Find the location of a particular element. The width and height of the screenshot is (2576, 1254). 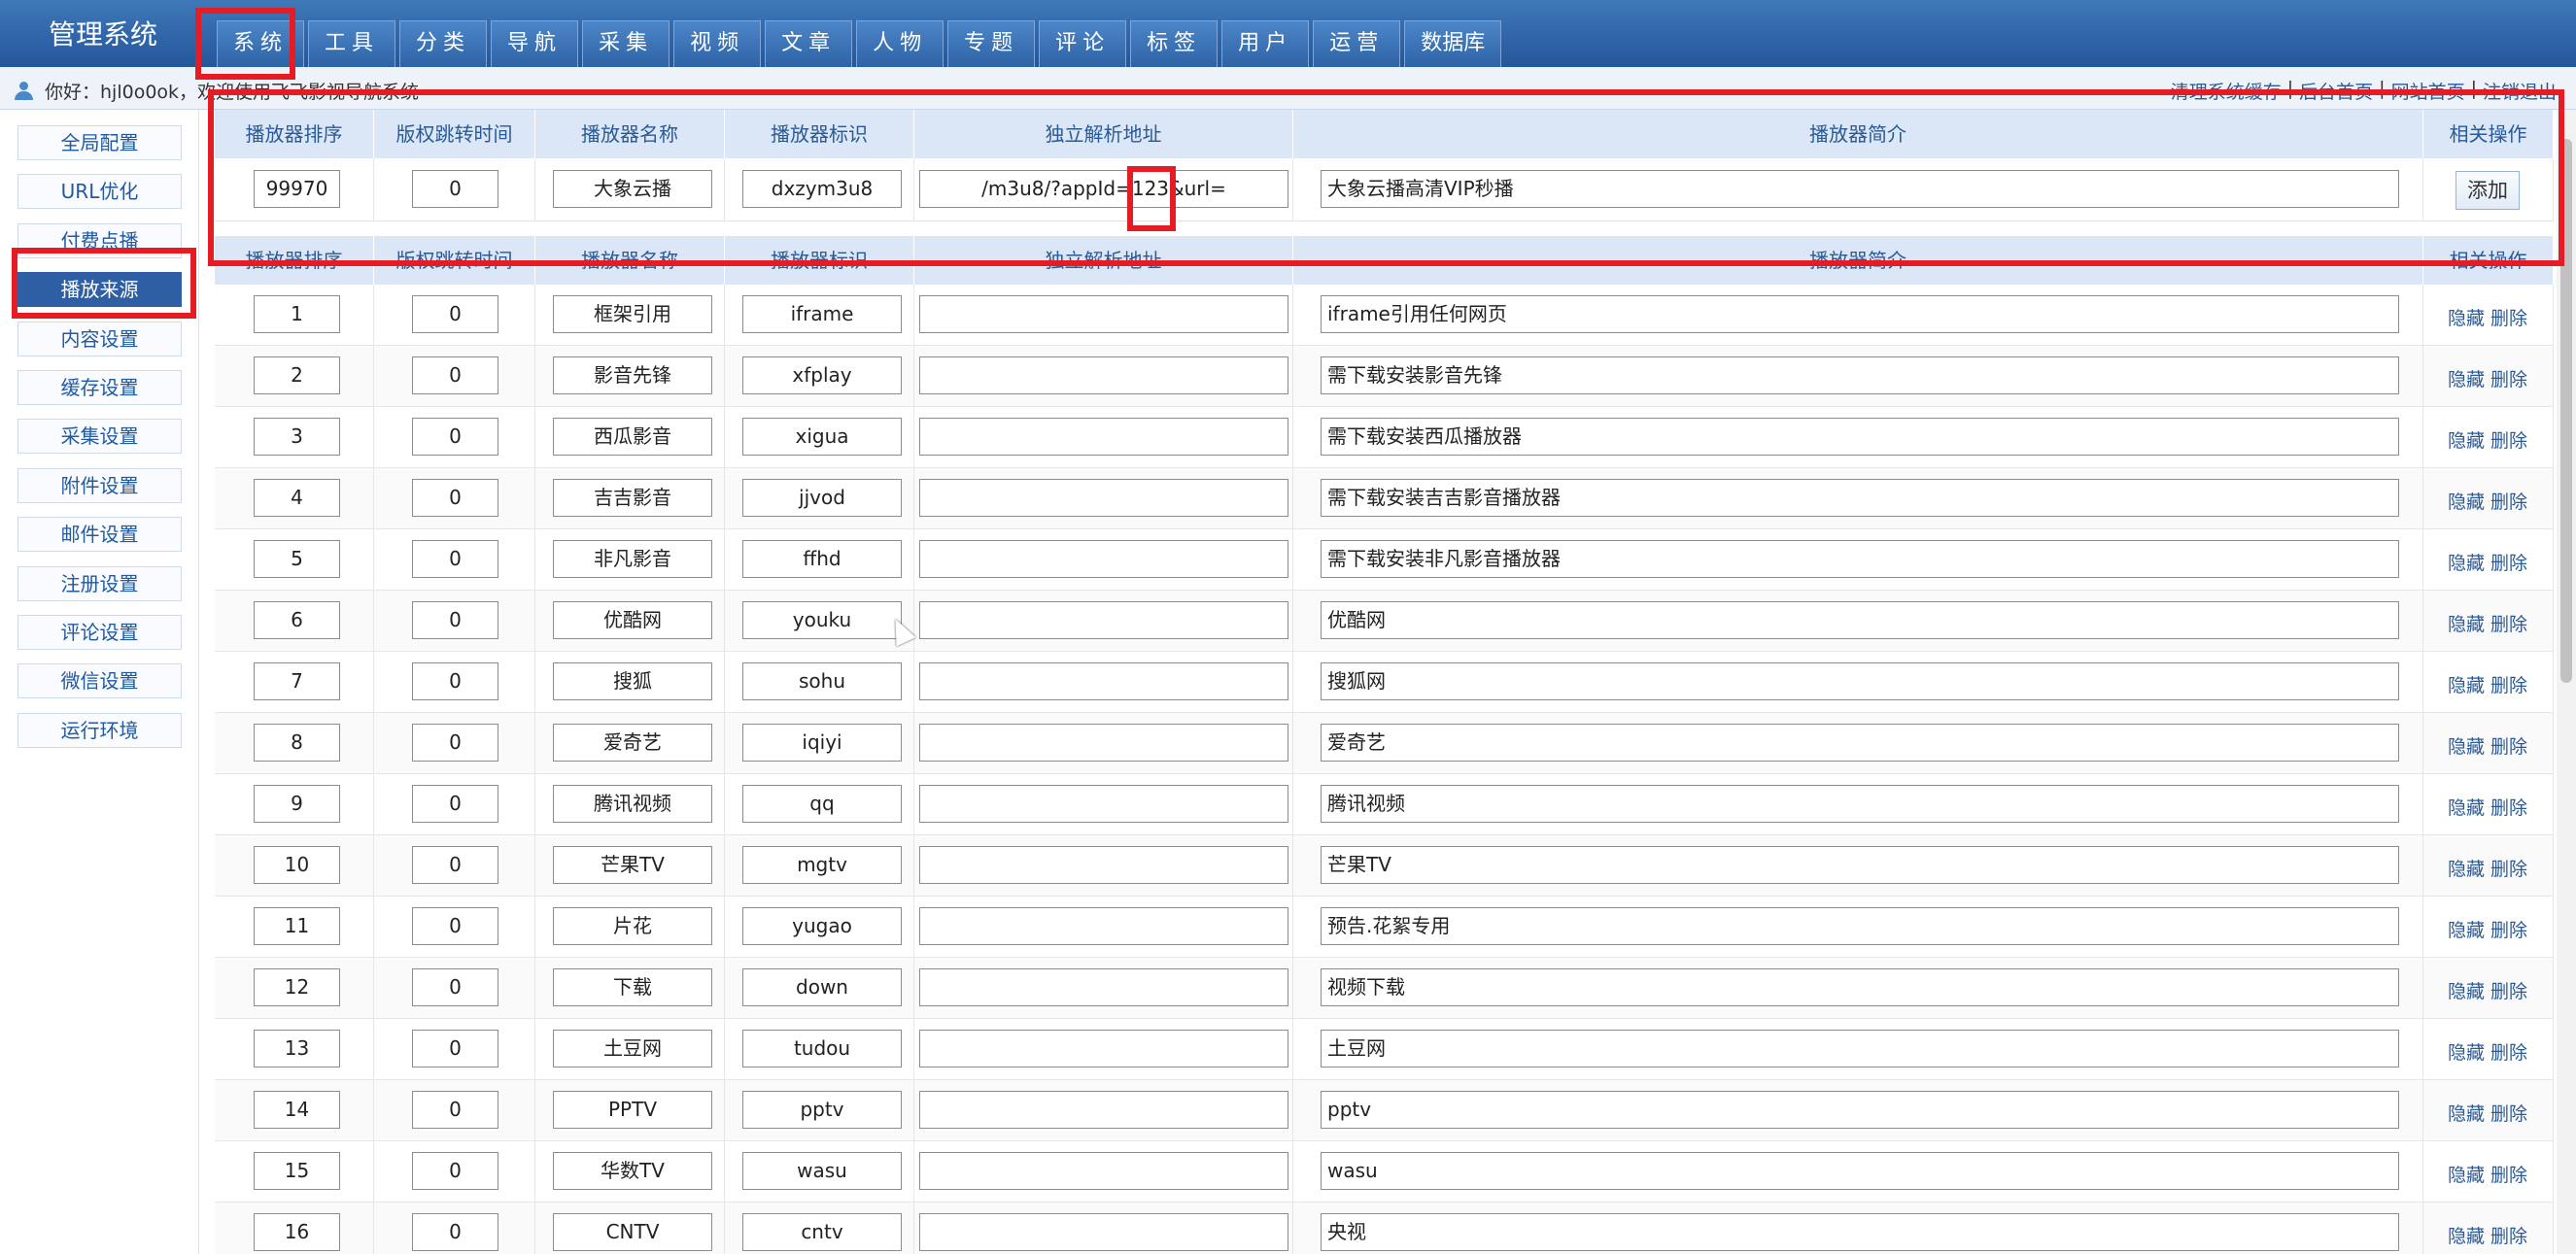

tab-7: 人物 is located at coordinates (900, 43).